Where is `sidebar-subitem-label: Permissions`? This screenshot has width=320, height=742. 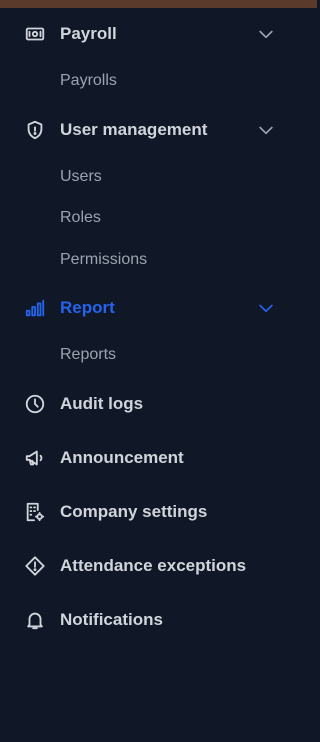 sidebar-subitem-label: Permissions is located at coordinates (104, 259).